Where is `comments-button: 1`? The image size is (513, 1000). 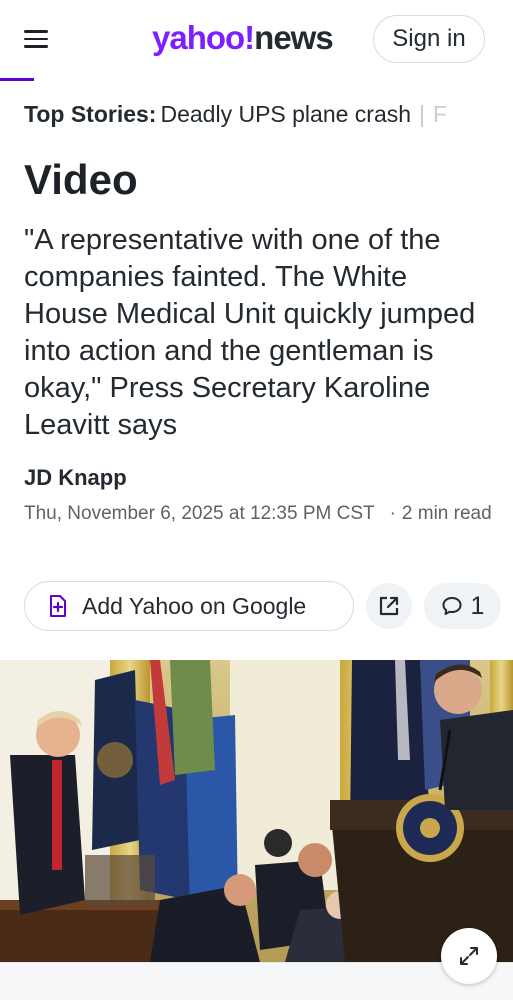 comments-button: 1 is located at coordinates (462, 606).